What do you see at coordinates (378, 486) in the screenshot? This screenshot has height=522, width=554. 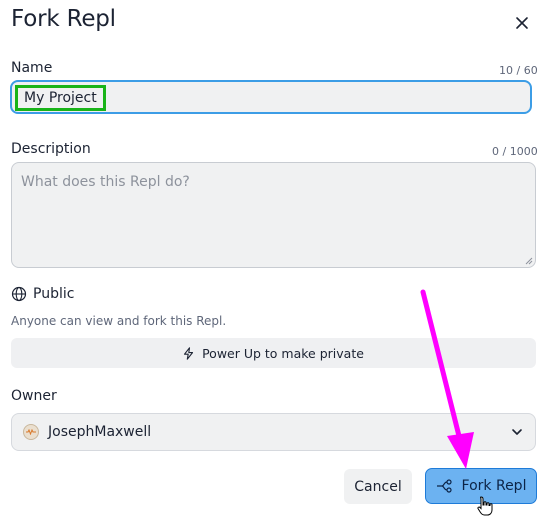 I see `cancel-button: Cancel` at bounding box center [378, 486].